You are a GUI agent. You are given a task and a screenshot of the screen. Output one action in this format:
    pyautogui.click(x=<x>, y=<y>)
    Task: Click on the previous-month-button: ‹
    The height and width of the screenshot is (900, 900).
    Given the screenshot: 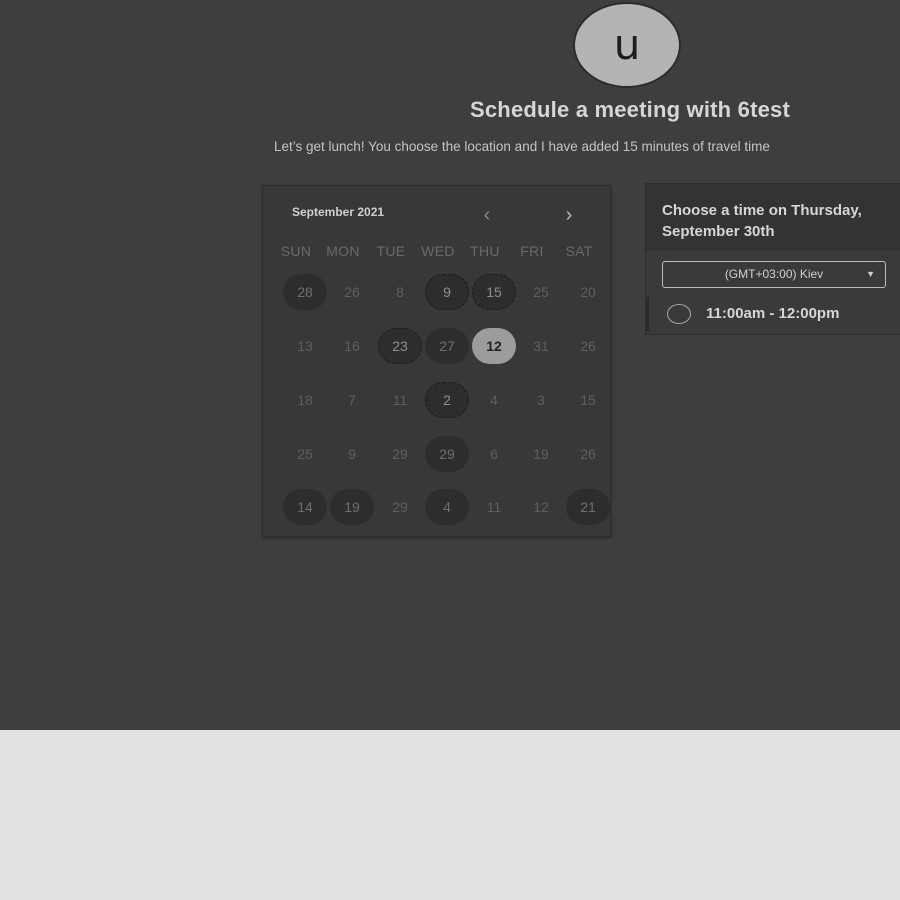 What is the action you would take?
    pyautogui.click(x=487, y=215)
    